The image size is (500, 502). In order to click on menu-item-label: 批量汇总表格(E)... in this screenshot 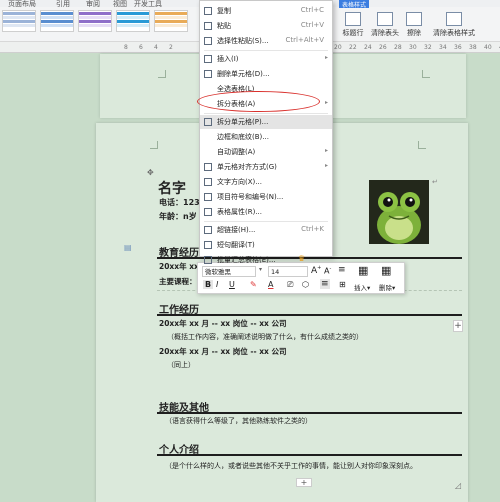, I will do `click(246, 260)`.